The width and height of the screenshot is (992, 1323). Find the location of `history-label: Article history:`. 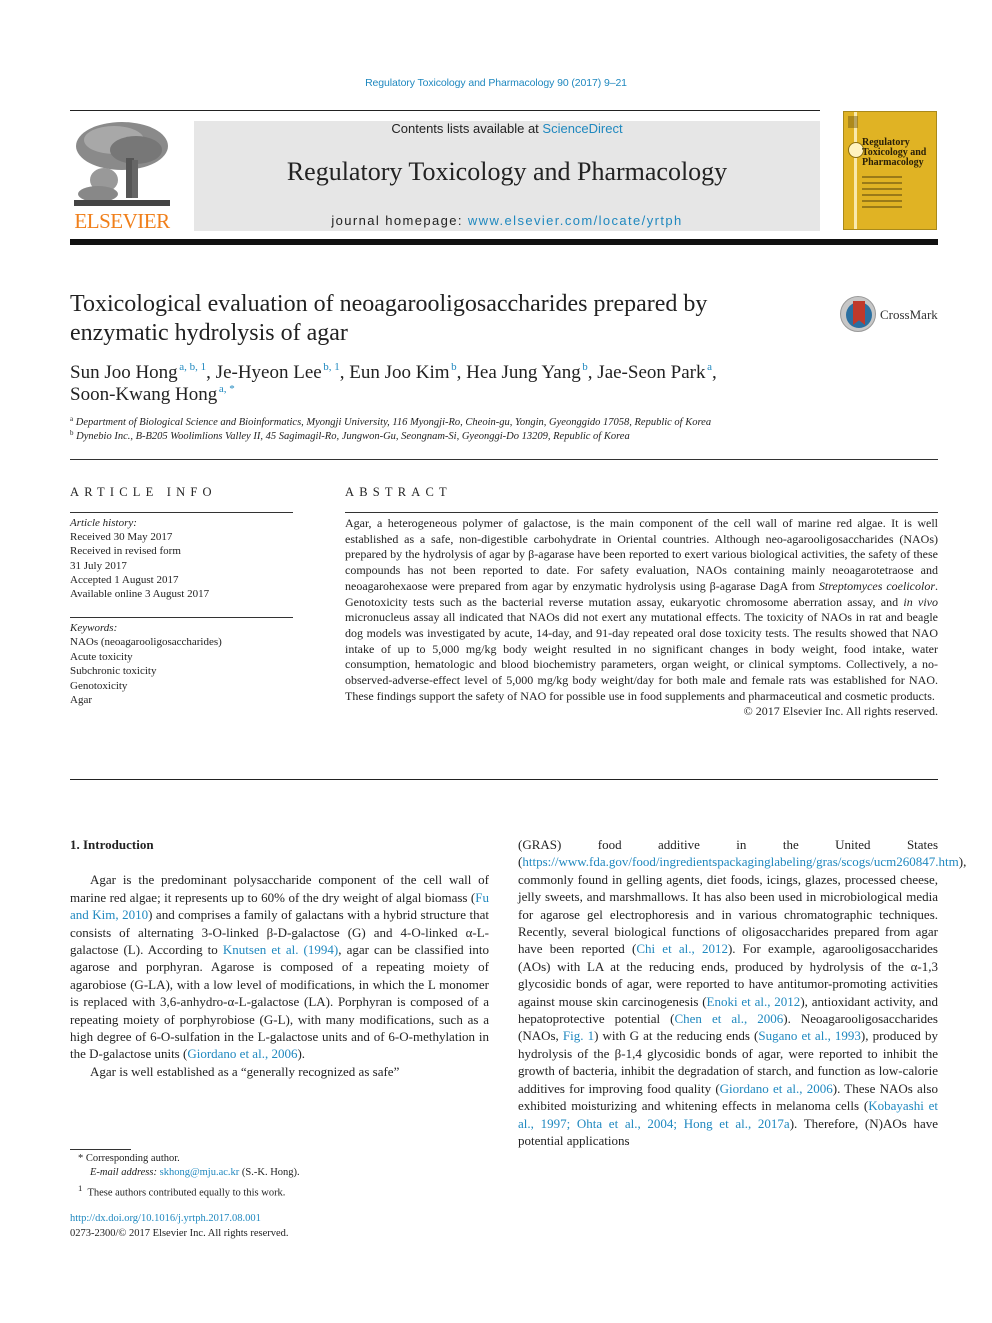

history-label: Article history: is located at coordinates (103, 523).